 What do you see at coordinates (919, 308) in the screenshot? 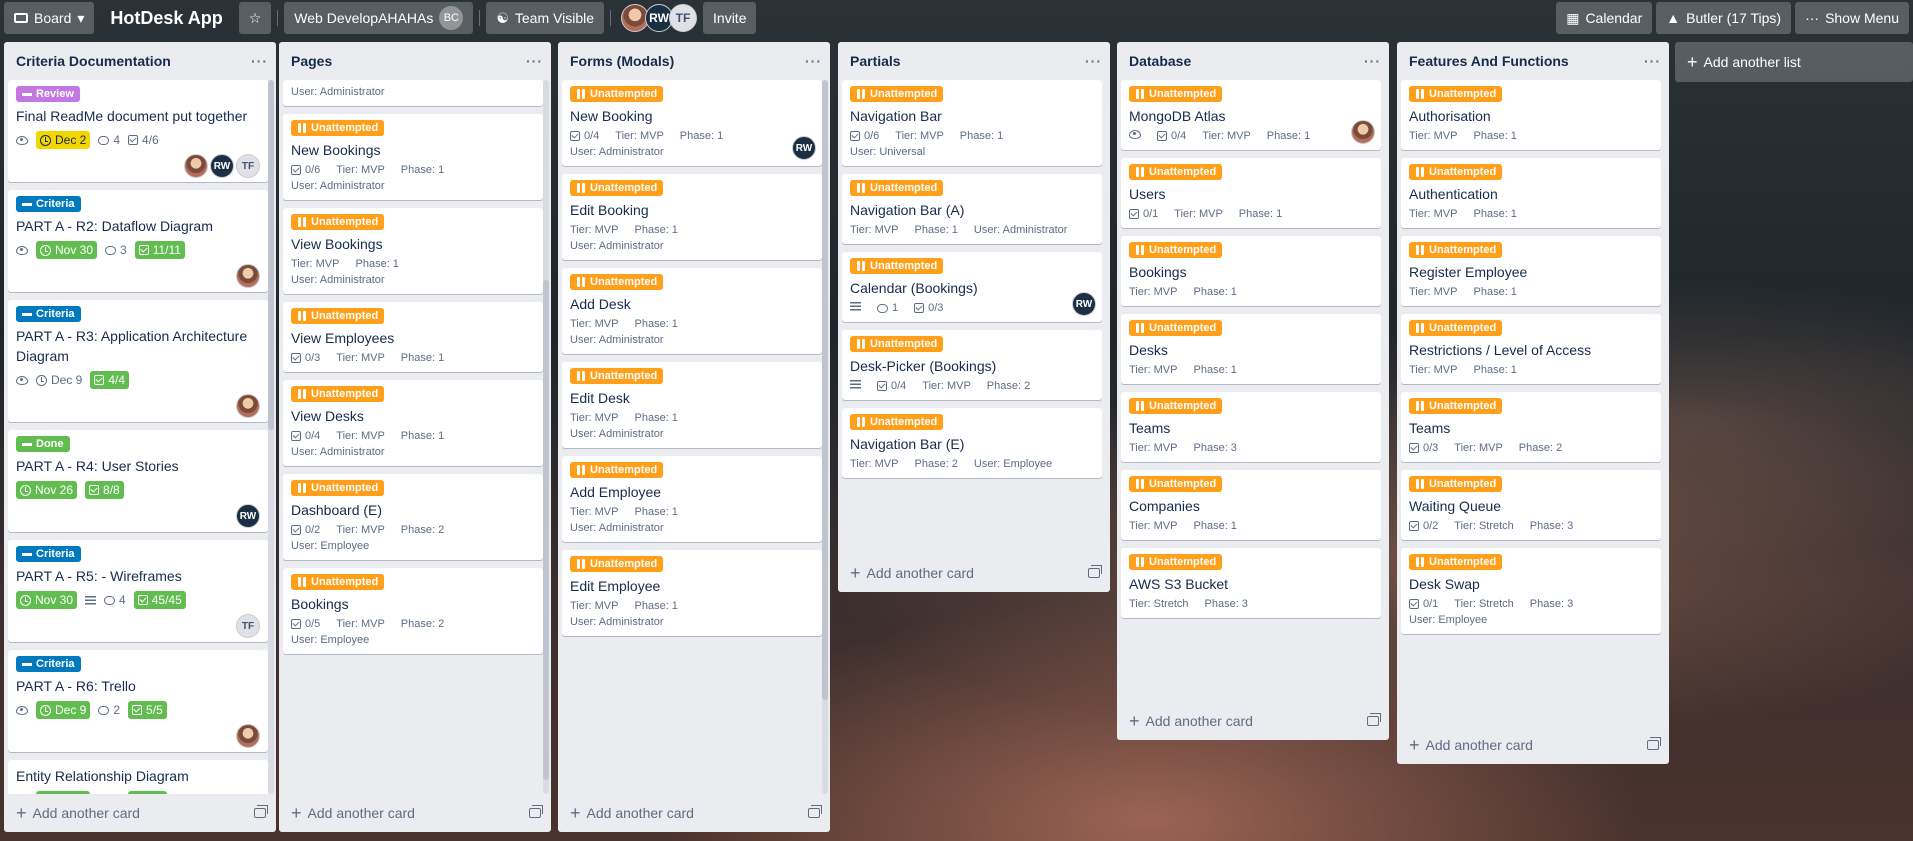
I see `checklist-icon` at bounding box center [919, 308].